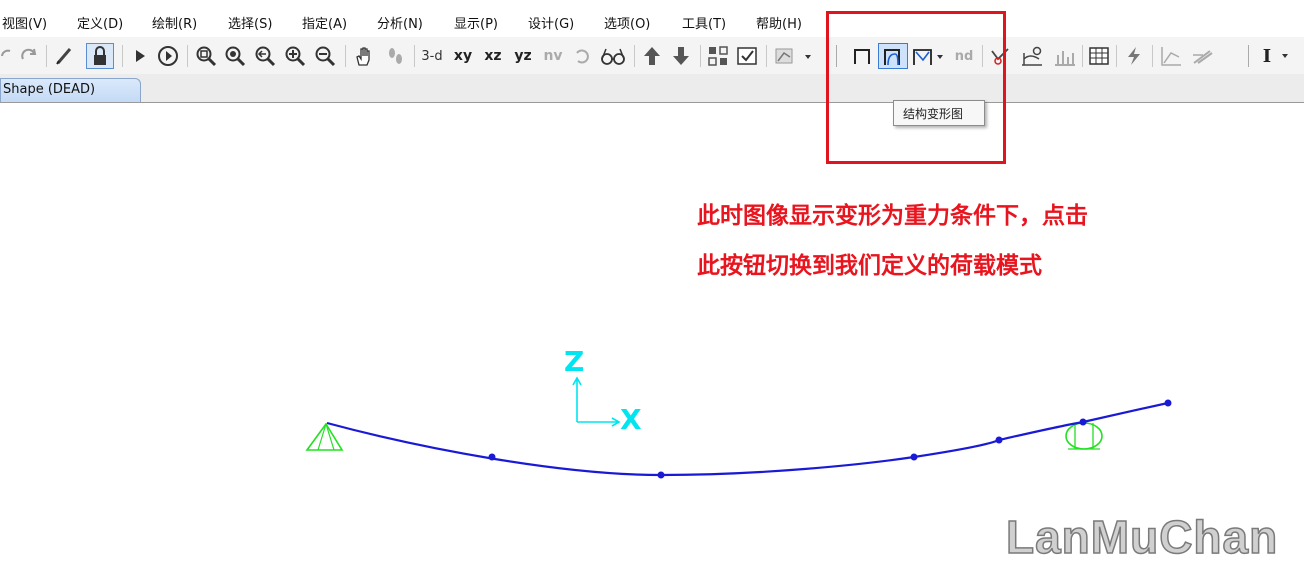  I want to click on menu-analyze: 分析(N), so click(400, 22).